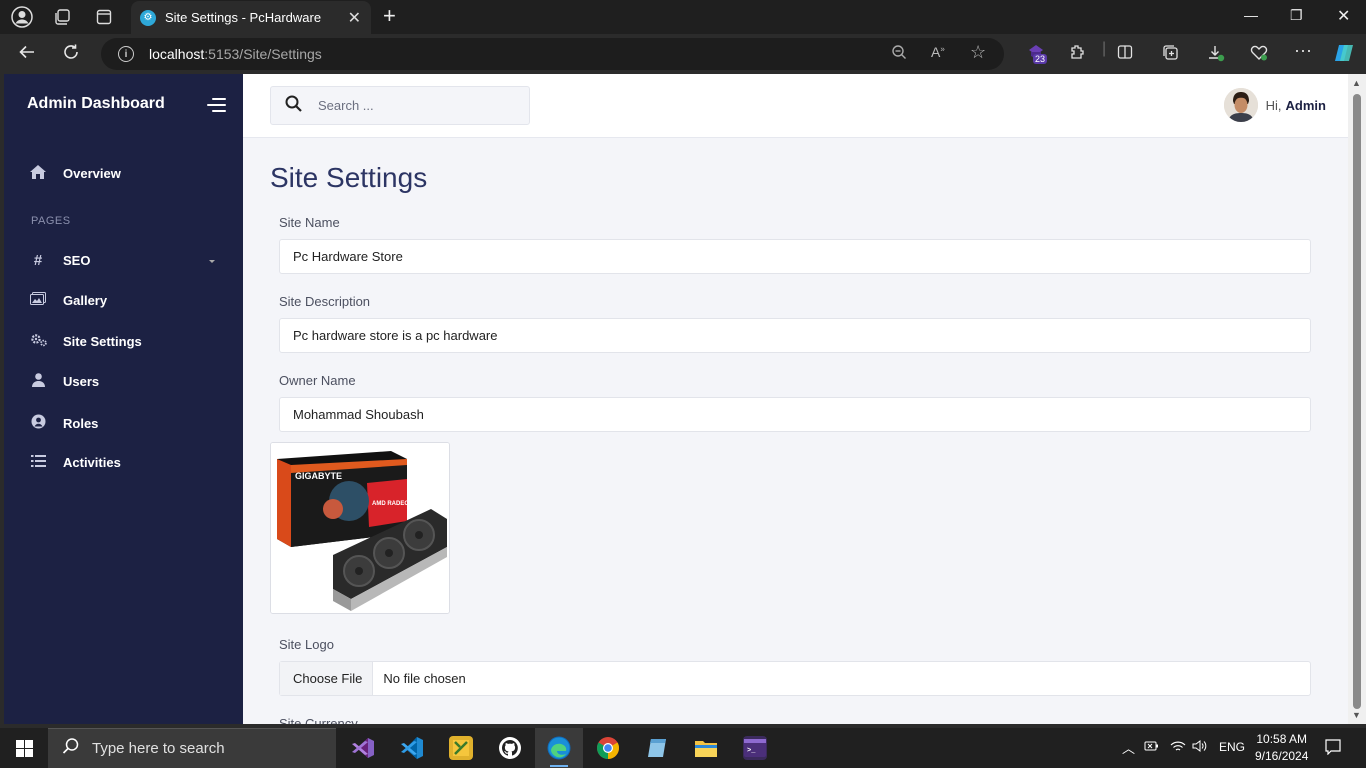  What do you see at coordinates (24, 748) in the screenshot?
I see `windows-start-icon` at bounding box center [24, 748].